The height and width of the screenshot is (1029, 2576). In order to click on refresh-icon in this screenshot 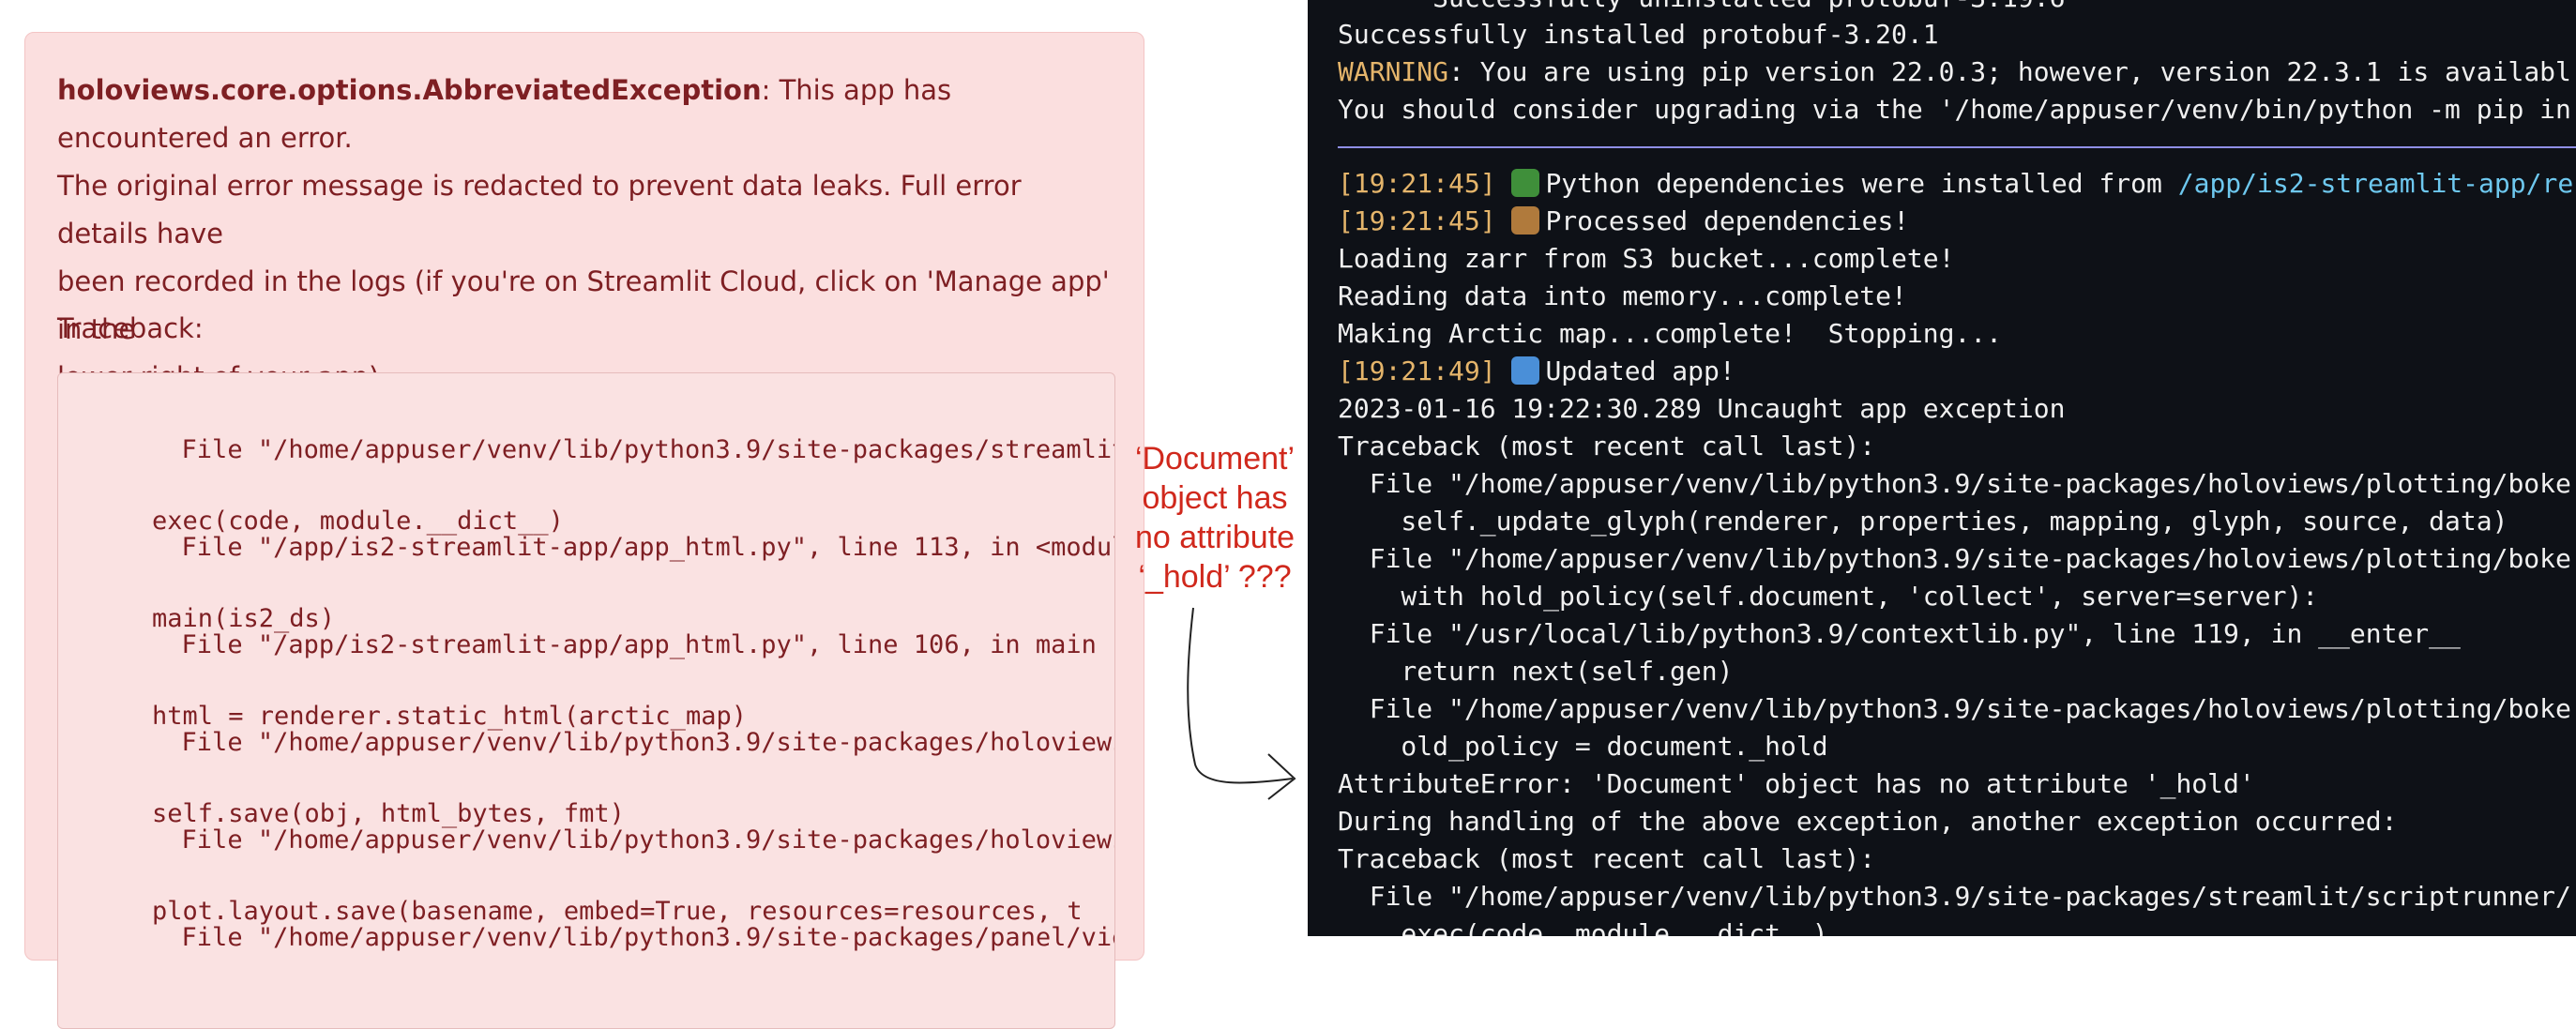, I will do `click(1525, 371)`.